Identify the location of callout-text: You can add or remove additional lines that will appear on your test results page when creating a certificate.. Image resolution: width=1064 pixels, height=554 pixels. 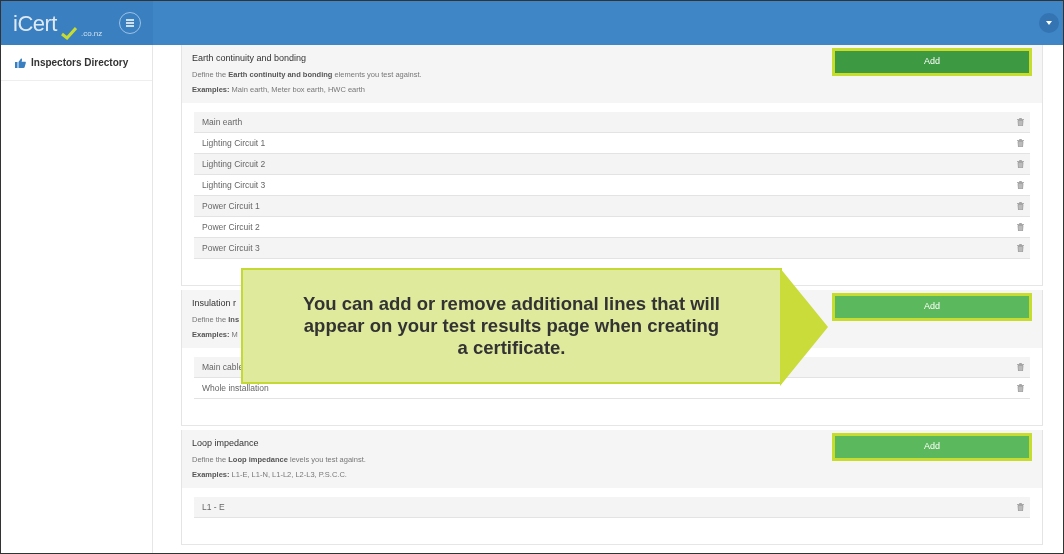
(511, 326).